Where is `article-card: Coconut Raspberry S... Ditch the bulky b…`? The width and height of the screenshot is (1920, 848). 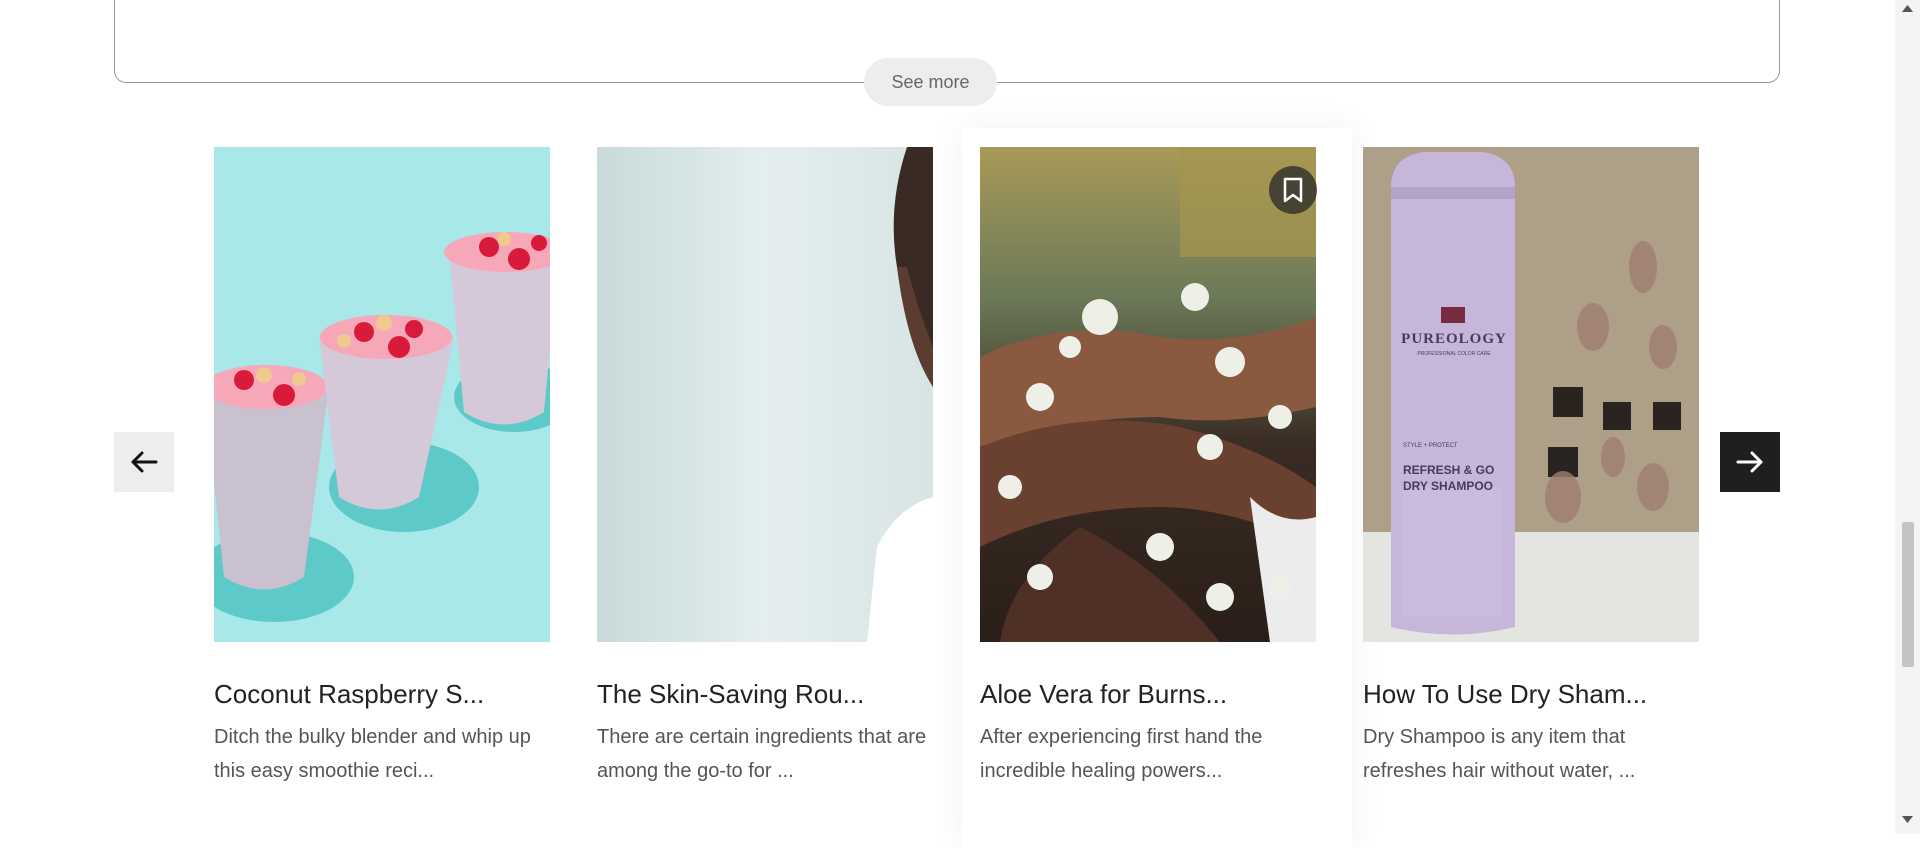
article-card: Coconut Raspberry S... Ditch the bulky b… is located at coordinates (382, 467).